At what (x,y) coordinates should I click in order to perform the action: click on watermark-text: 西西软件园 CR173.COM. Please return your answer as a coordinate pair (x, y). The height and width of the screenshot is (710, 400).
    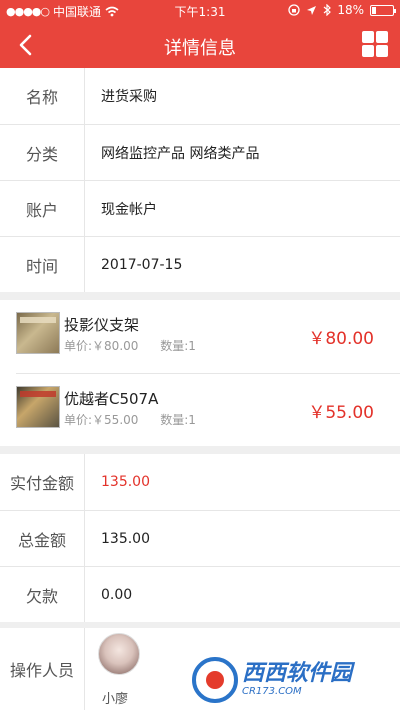
    Looking at the image, I should click on (297, 680).